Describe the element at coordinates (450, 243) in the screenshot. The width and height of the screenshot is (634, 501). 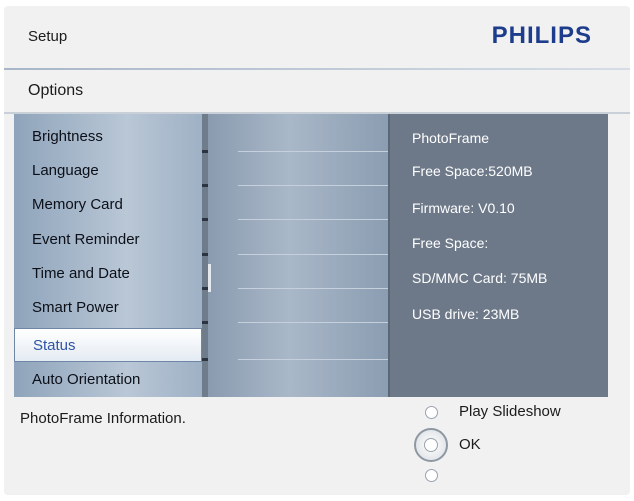
I see `info-free-space-heading: Free Space:` at that location.